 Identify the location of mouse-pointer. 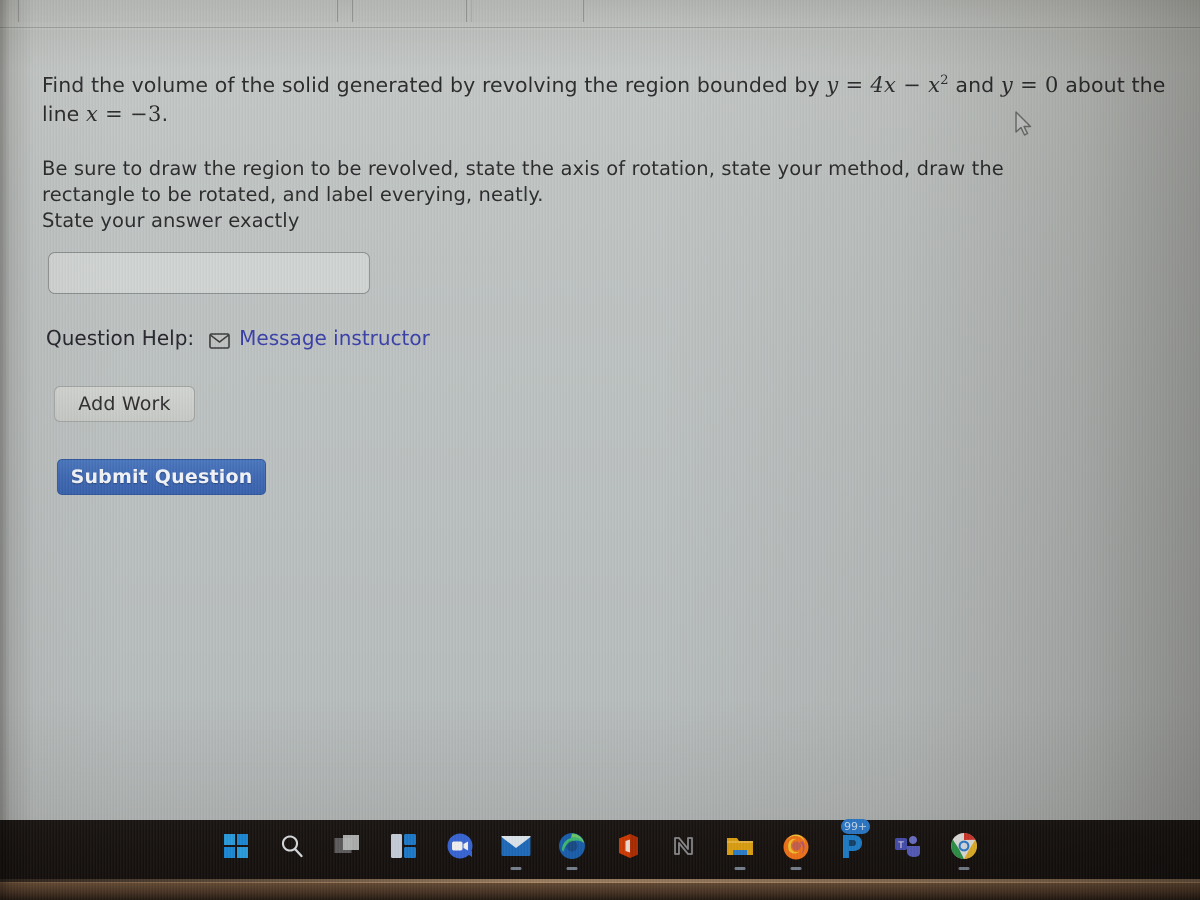
(1024, 125).